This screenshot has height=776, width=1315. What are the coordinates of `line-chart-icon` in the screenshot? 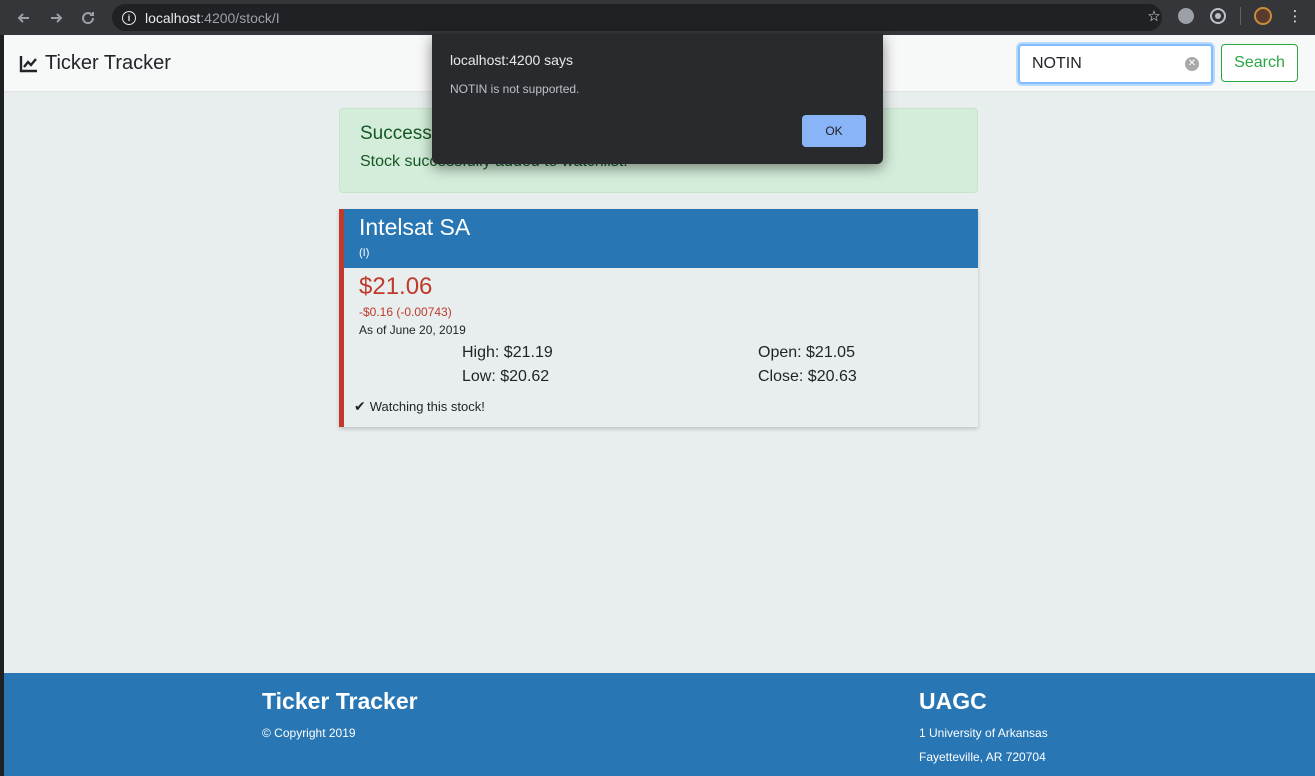 It's located at (28, 63).